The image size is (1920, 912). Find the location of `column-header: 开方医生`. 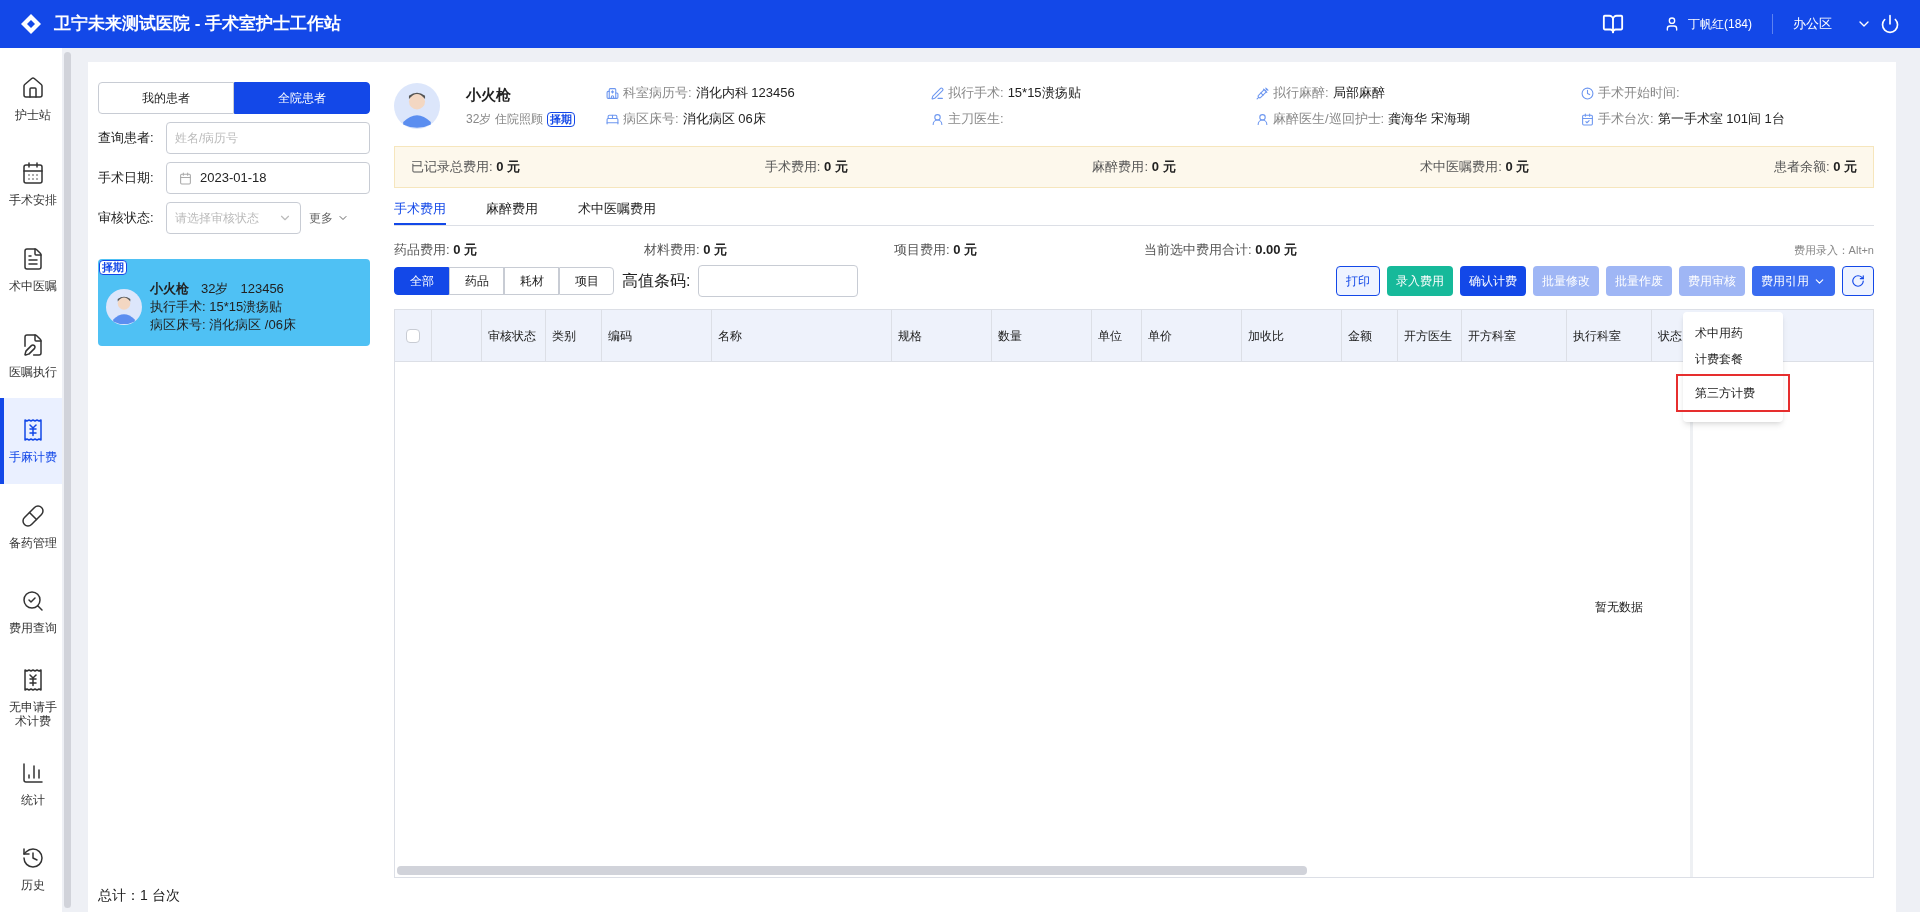

column-header: 开方医生 is located at coordinates (1429, 335).